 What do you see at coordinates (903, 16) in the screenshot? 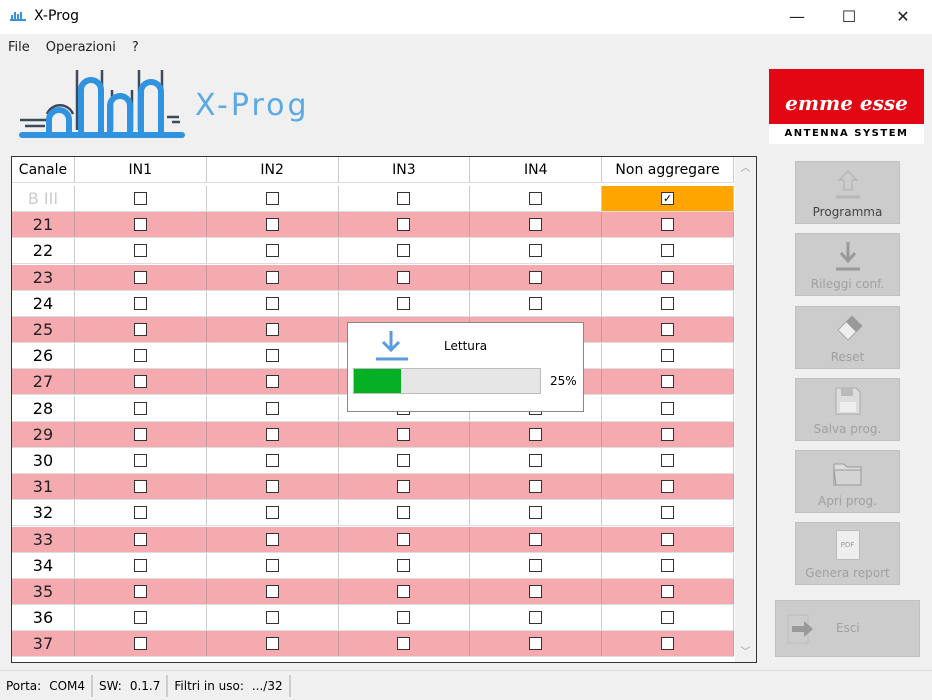
I see `close-button: ✕` at bounding box center [903, 16].